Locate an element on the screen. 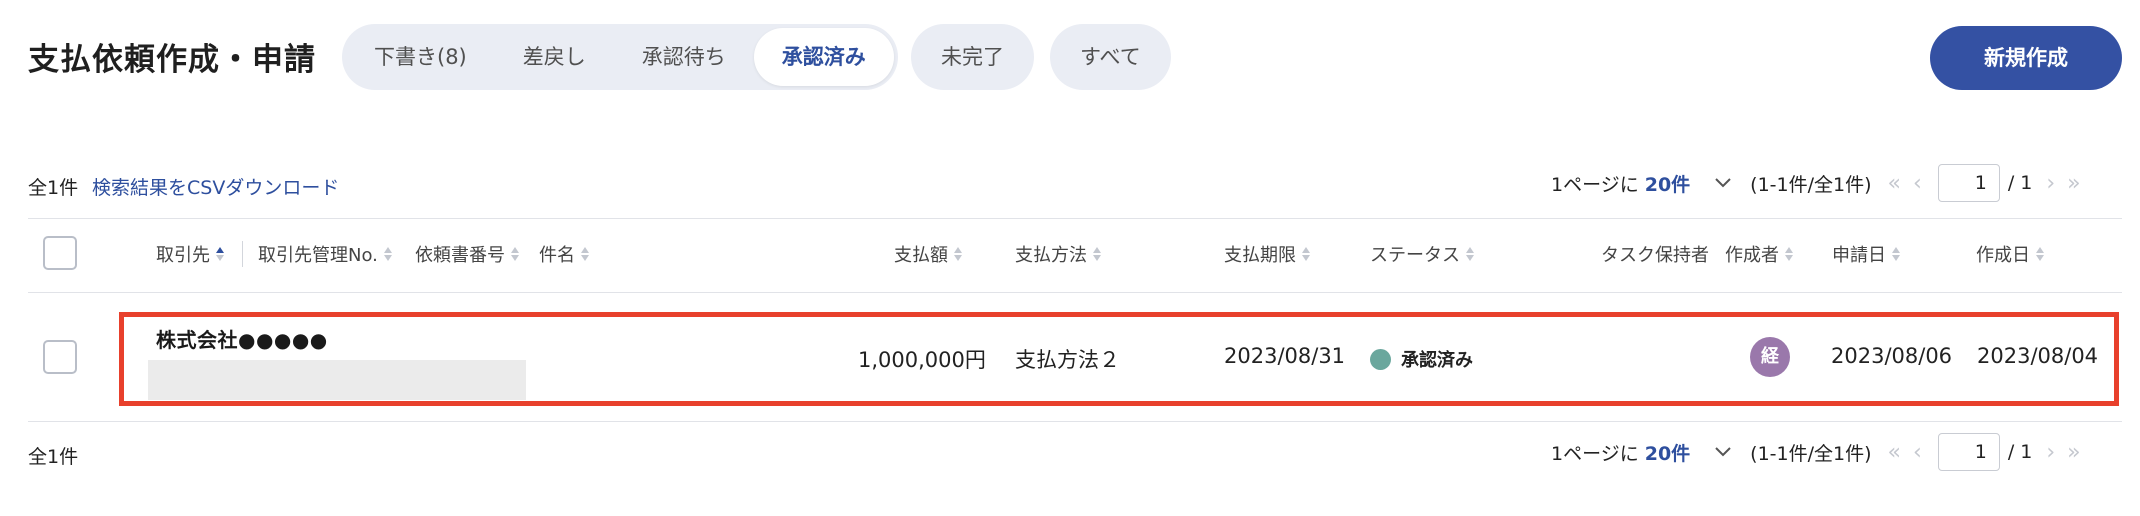 The image size is (2140, 516). status-dot-icon is located at coordinates (1380, 359).